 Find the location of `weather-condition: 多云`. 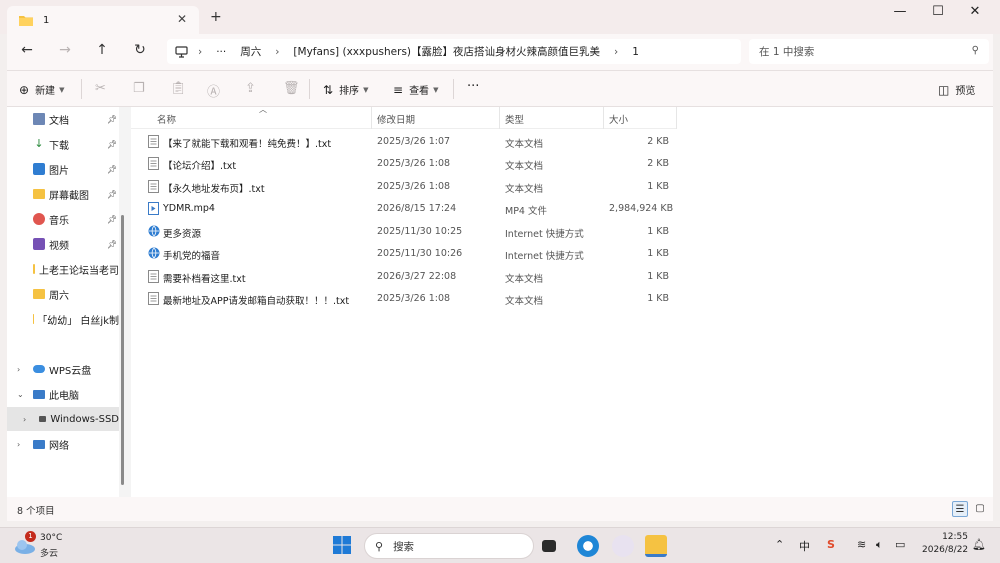

weather-condition: 多云 is located at coordinates (49, 554).